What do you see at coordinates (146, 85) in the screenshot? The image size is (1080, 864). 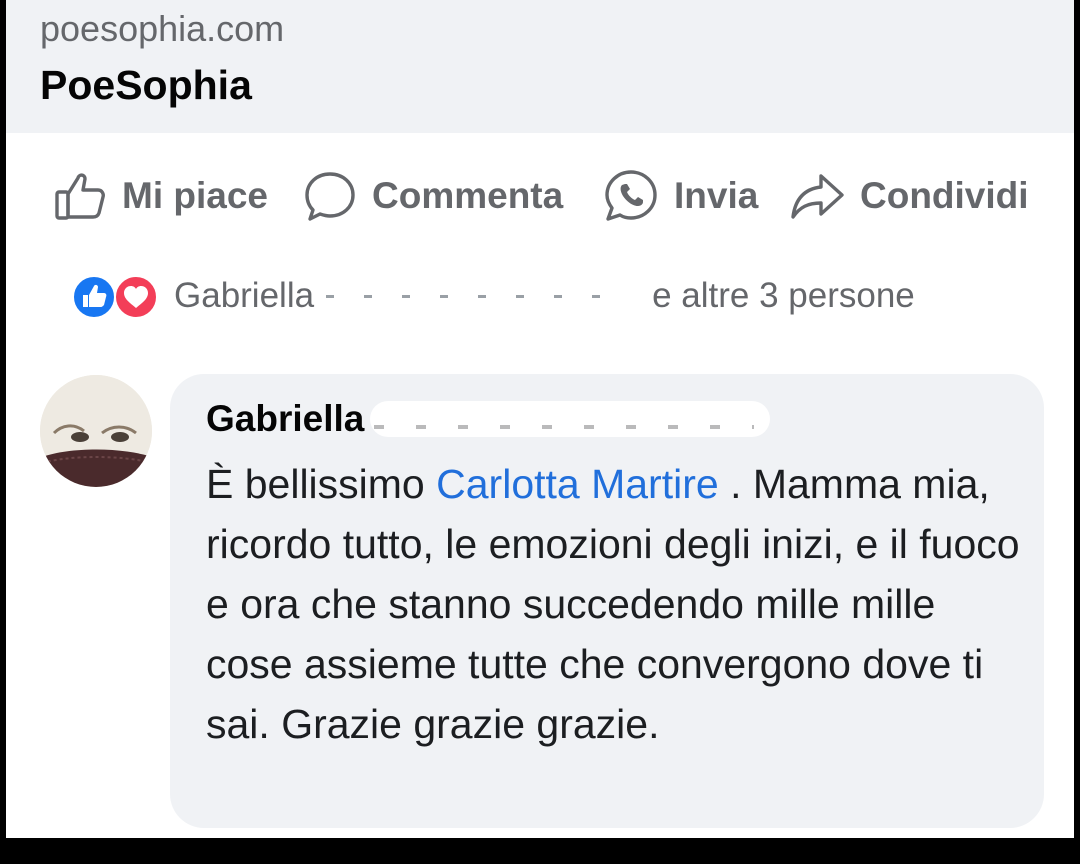 I see `link-title: PoeSophia` at bounding box center [146, 85].